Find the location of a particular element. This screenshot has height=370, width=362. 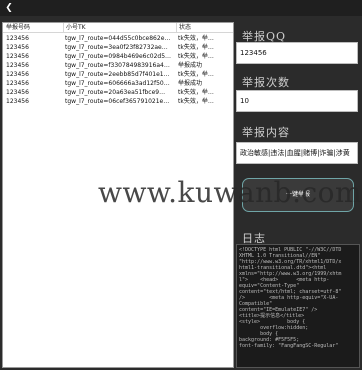

column-header-qq: 举报号码 is located at coordinates (34, 28).